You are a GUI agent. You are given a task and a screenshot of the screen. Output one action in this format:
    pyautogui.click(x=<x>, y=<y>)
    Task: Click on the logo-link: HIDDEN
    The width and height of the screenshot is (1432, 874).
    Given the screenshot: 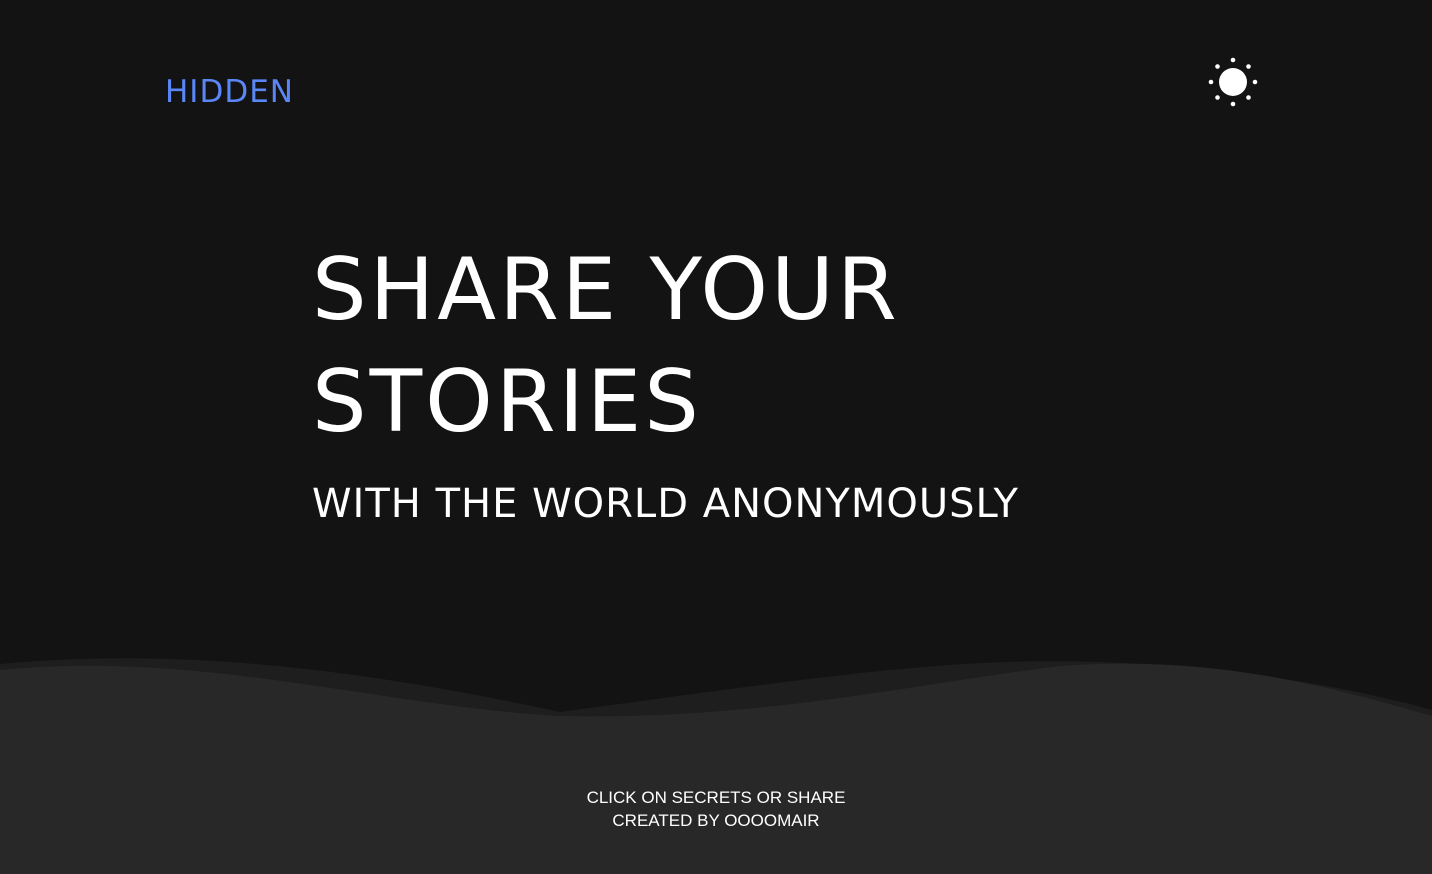 What is the action you would take?
    pyautogui.click(x=229, y=92)
    